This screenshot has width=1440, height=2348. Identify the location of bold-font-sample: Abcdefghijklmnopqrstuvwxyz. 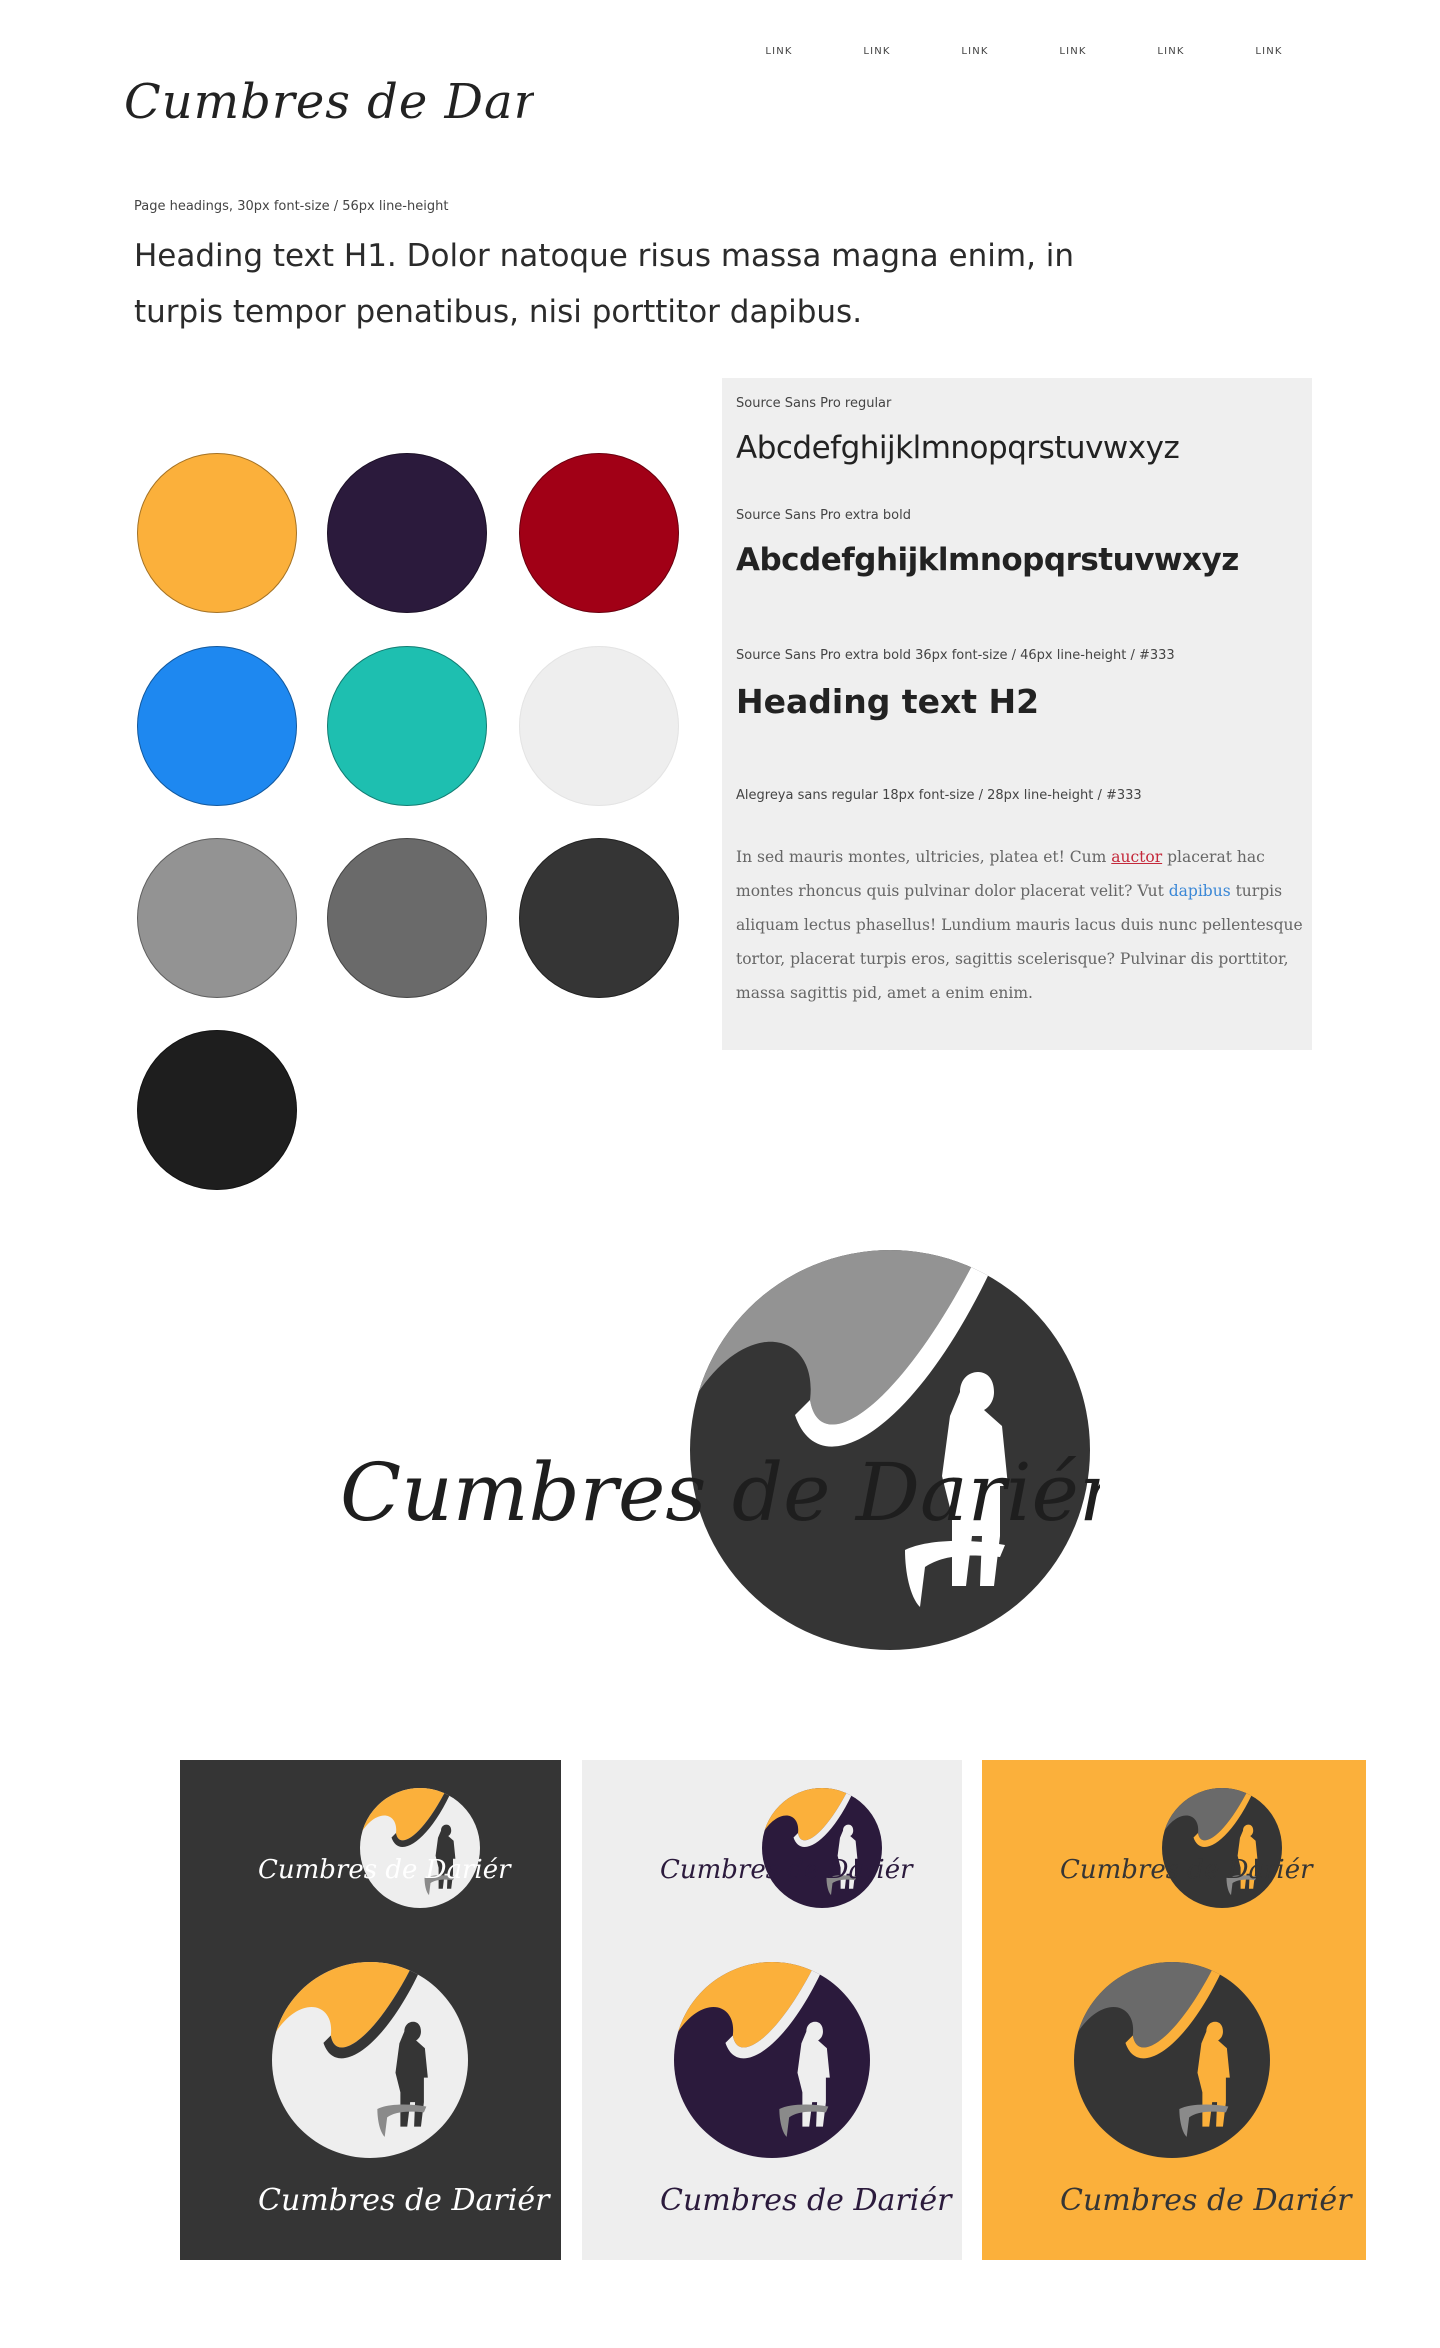
(987, 560).